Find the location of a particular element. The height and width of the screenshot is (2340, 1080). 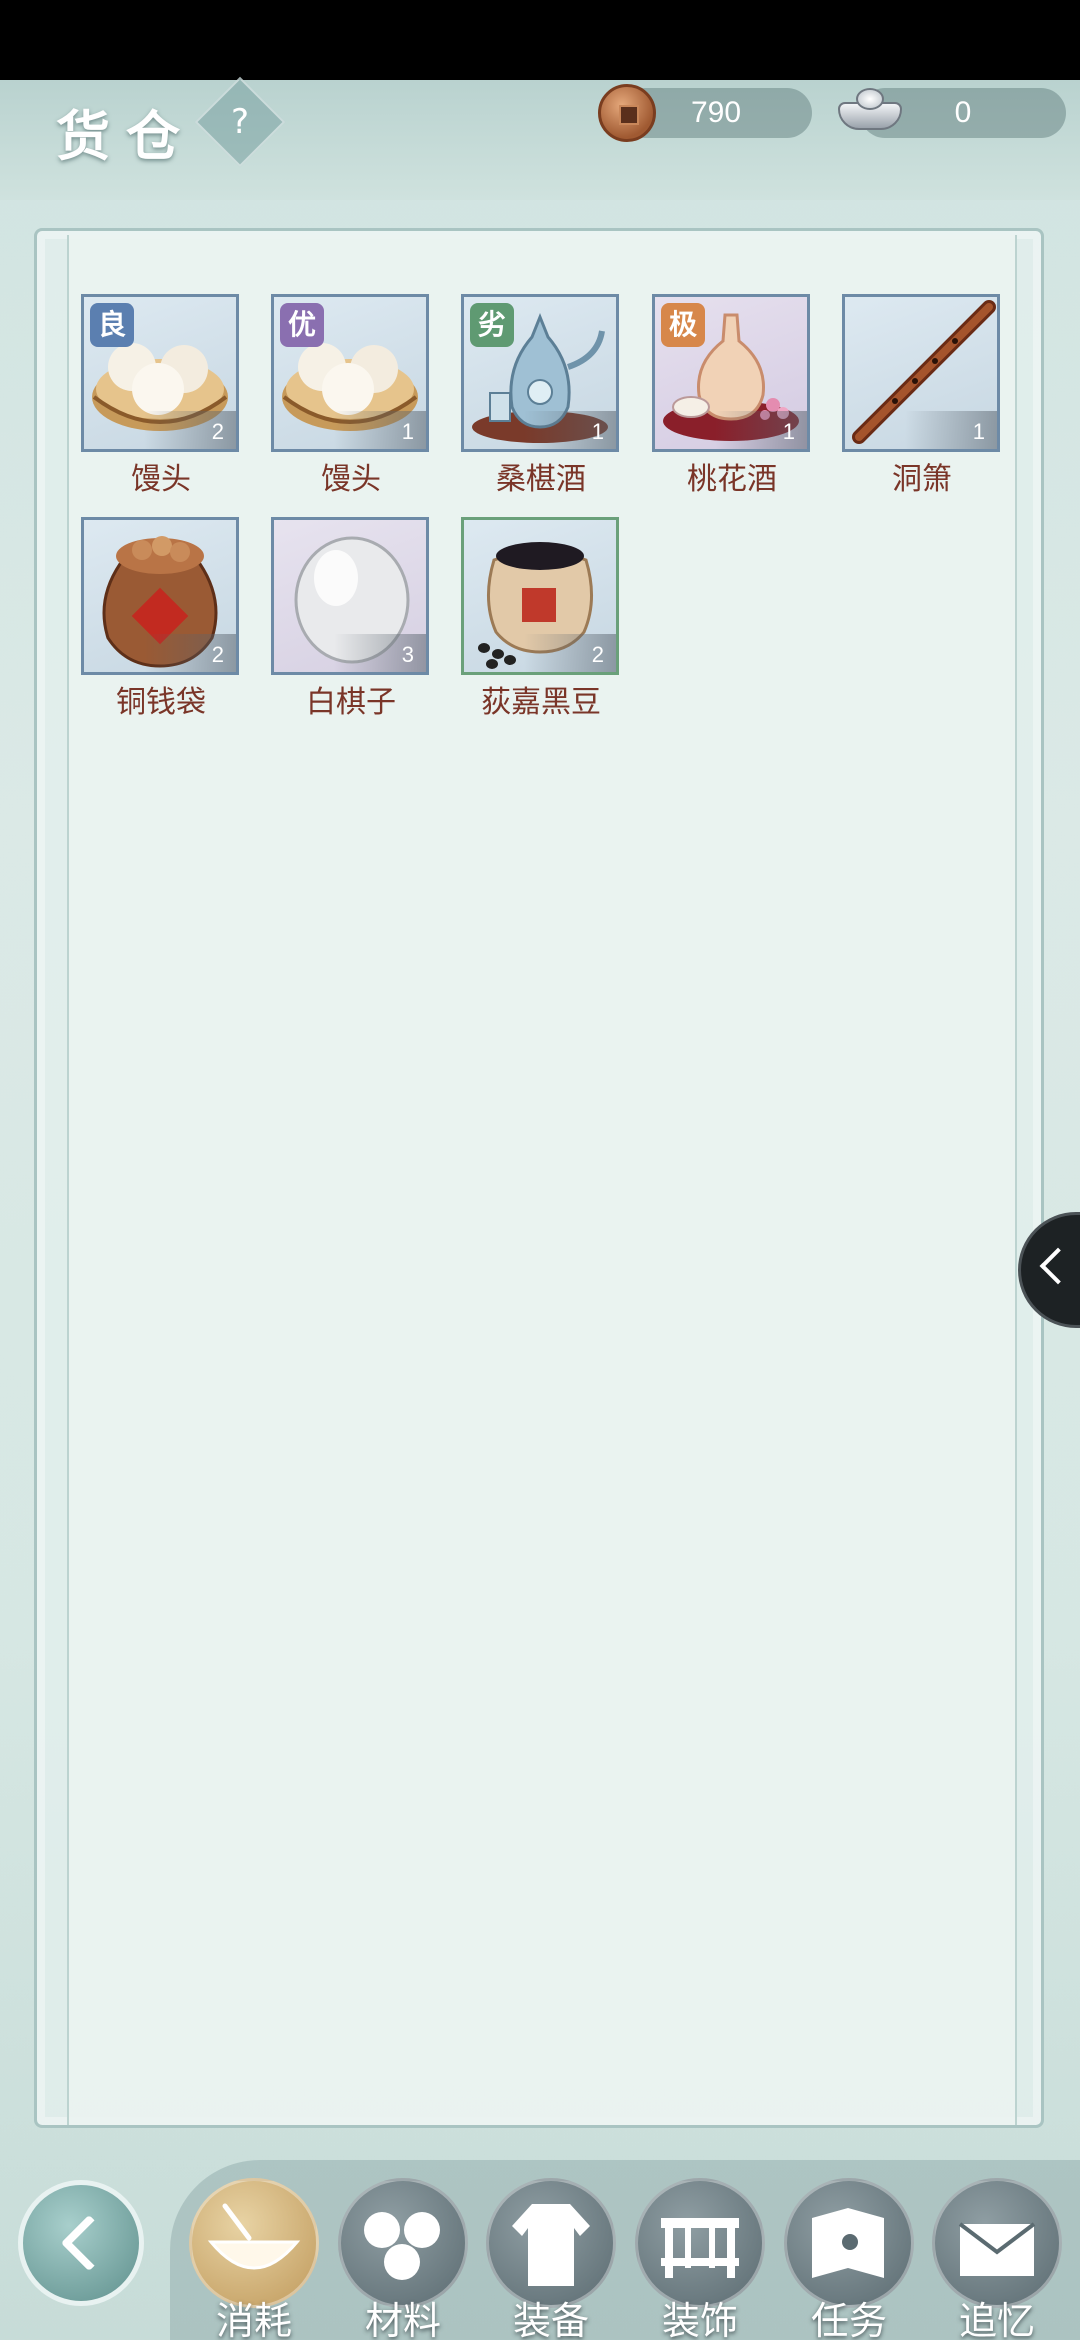

item-black-beans: 2 荻嘉黑豆 is located at coordinates (541, 618).